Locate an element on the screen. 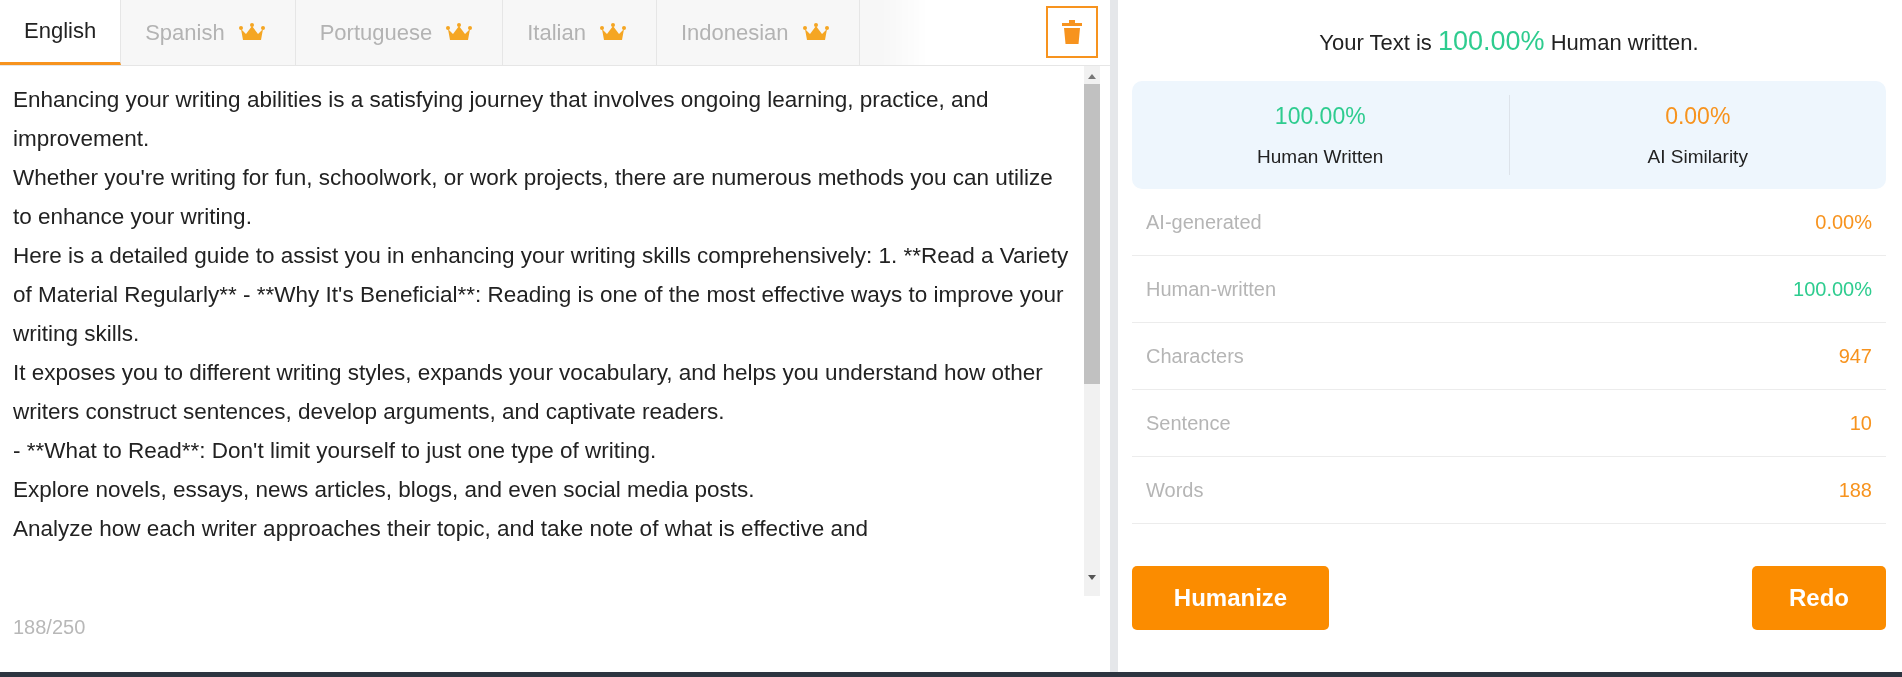 This screenshot has height=677, width=1902. stat-label: Words is located at coordinates (1175, 490).